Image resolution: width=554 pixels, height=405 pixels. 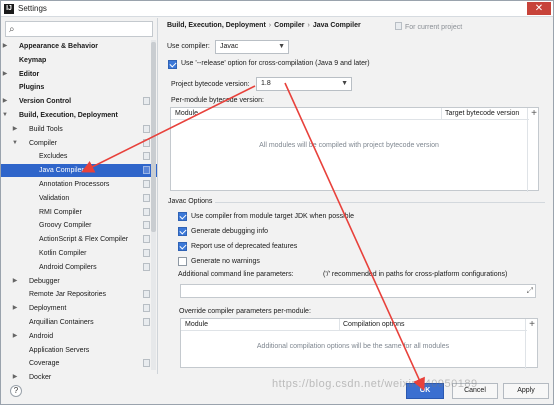 What do you see at coordinates (9, 9) in the screenshot?
I see `intellij-icon: IJ` at bounding box center [9, 9].